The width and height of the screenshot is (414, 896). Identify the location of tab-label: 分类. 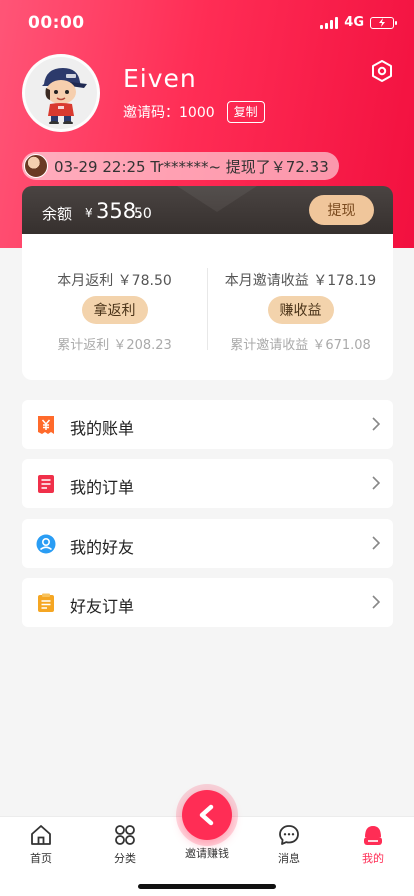
(125, 858).